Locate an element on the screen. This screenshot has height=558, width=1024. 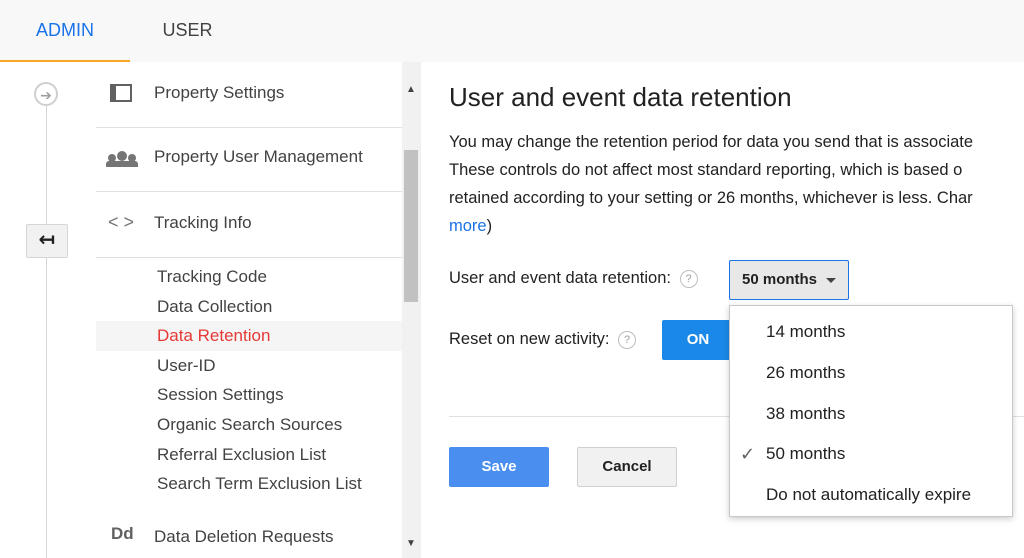
scroll-up-arrow-icon: ▲ is located at coordinates (411, 92).